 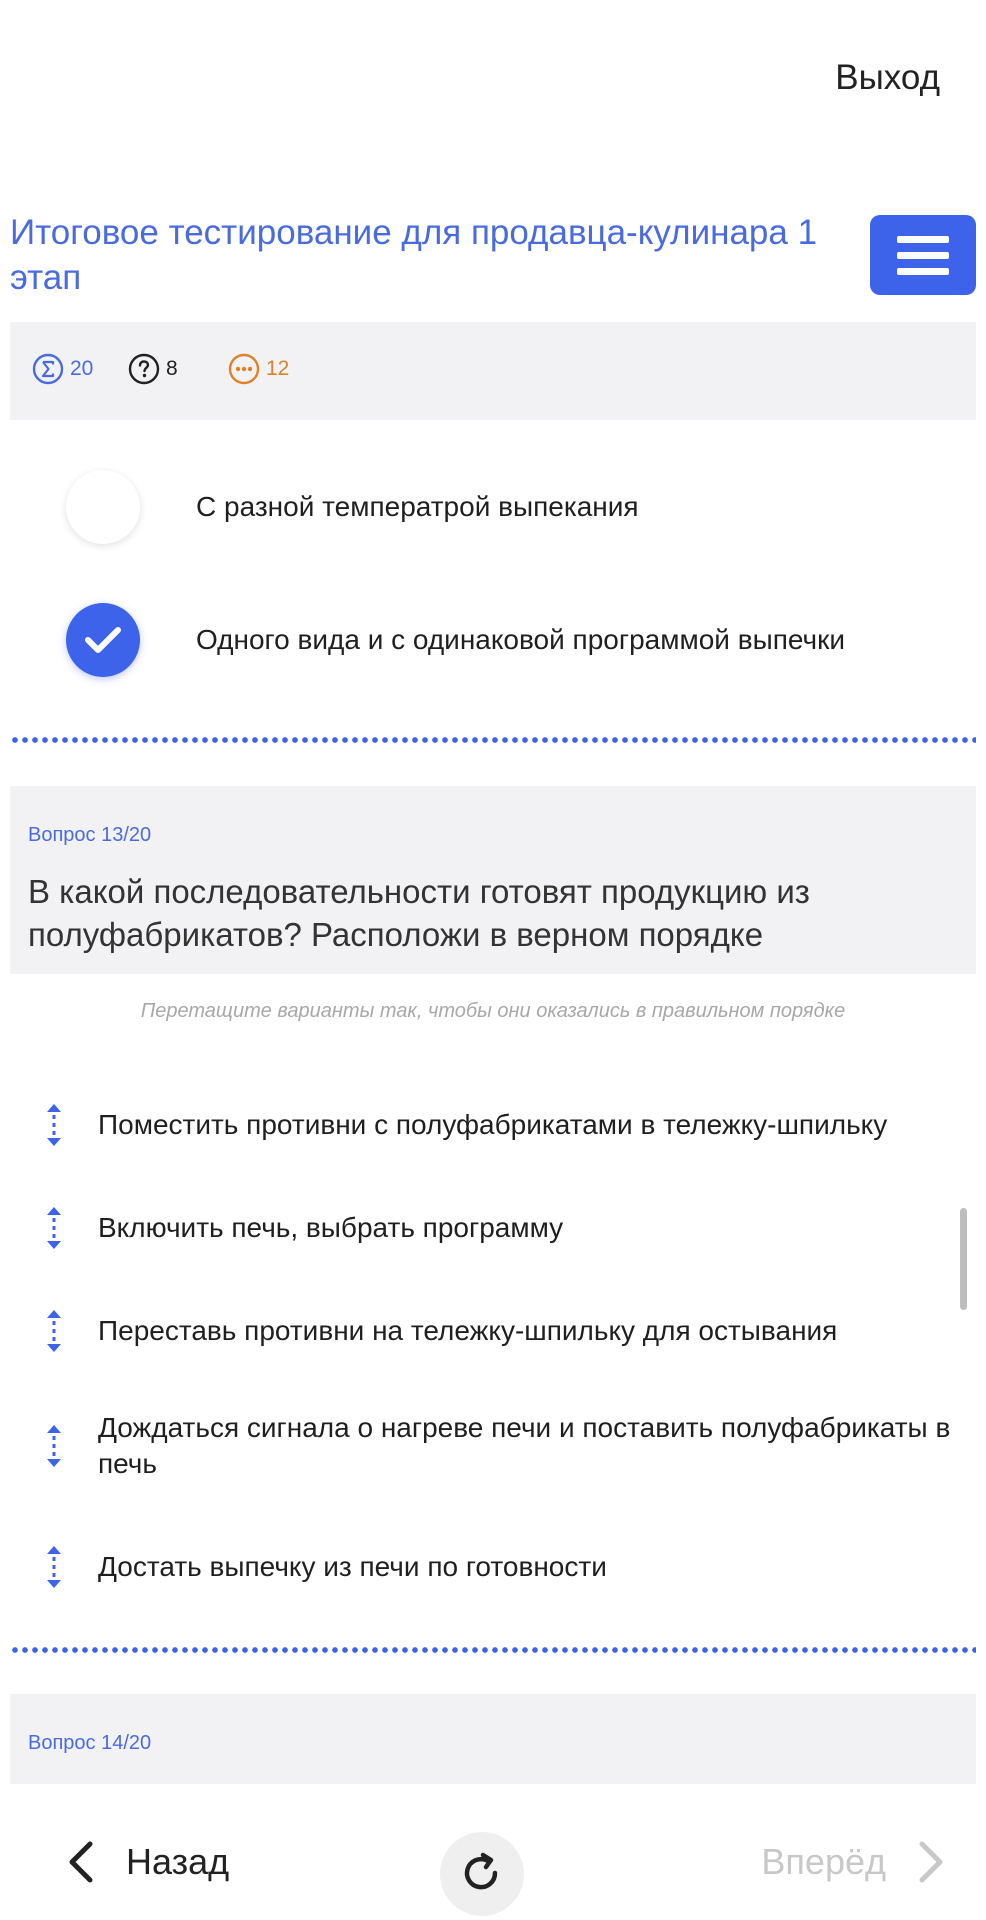 I want to click on radio-option-label: С разной температрой выпекания, so click(x=417, y=506).